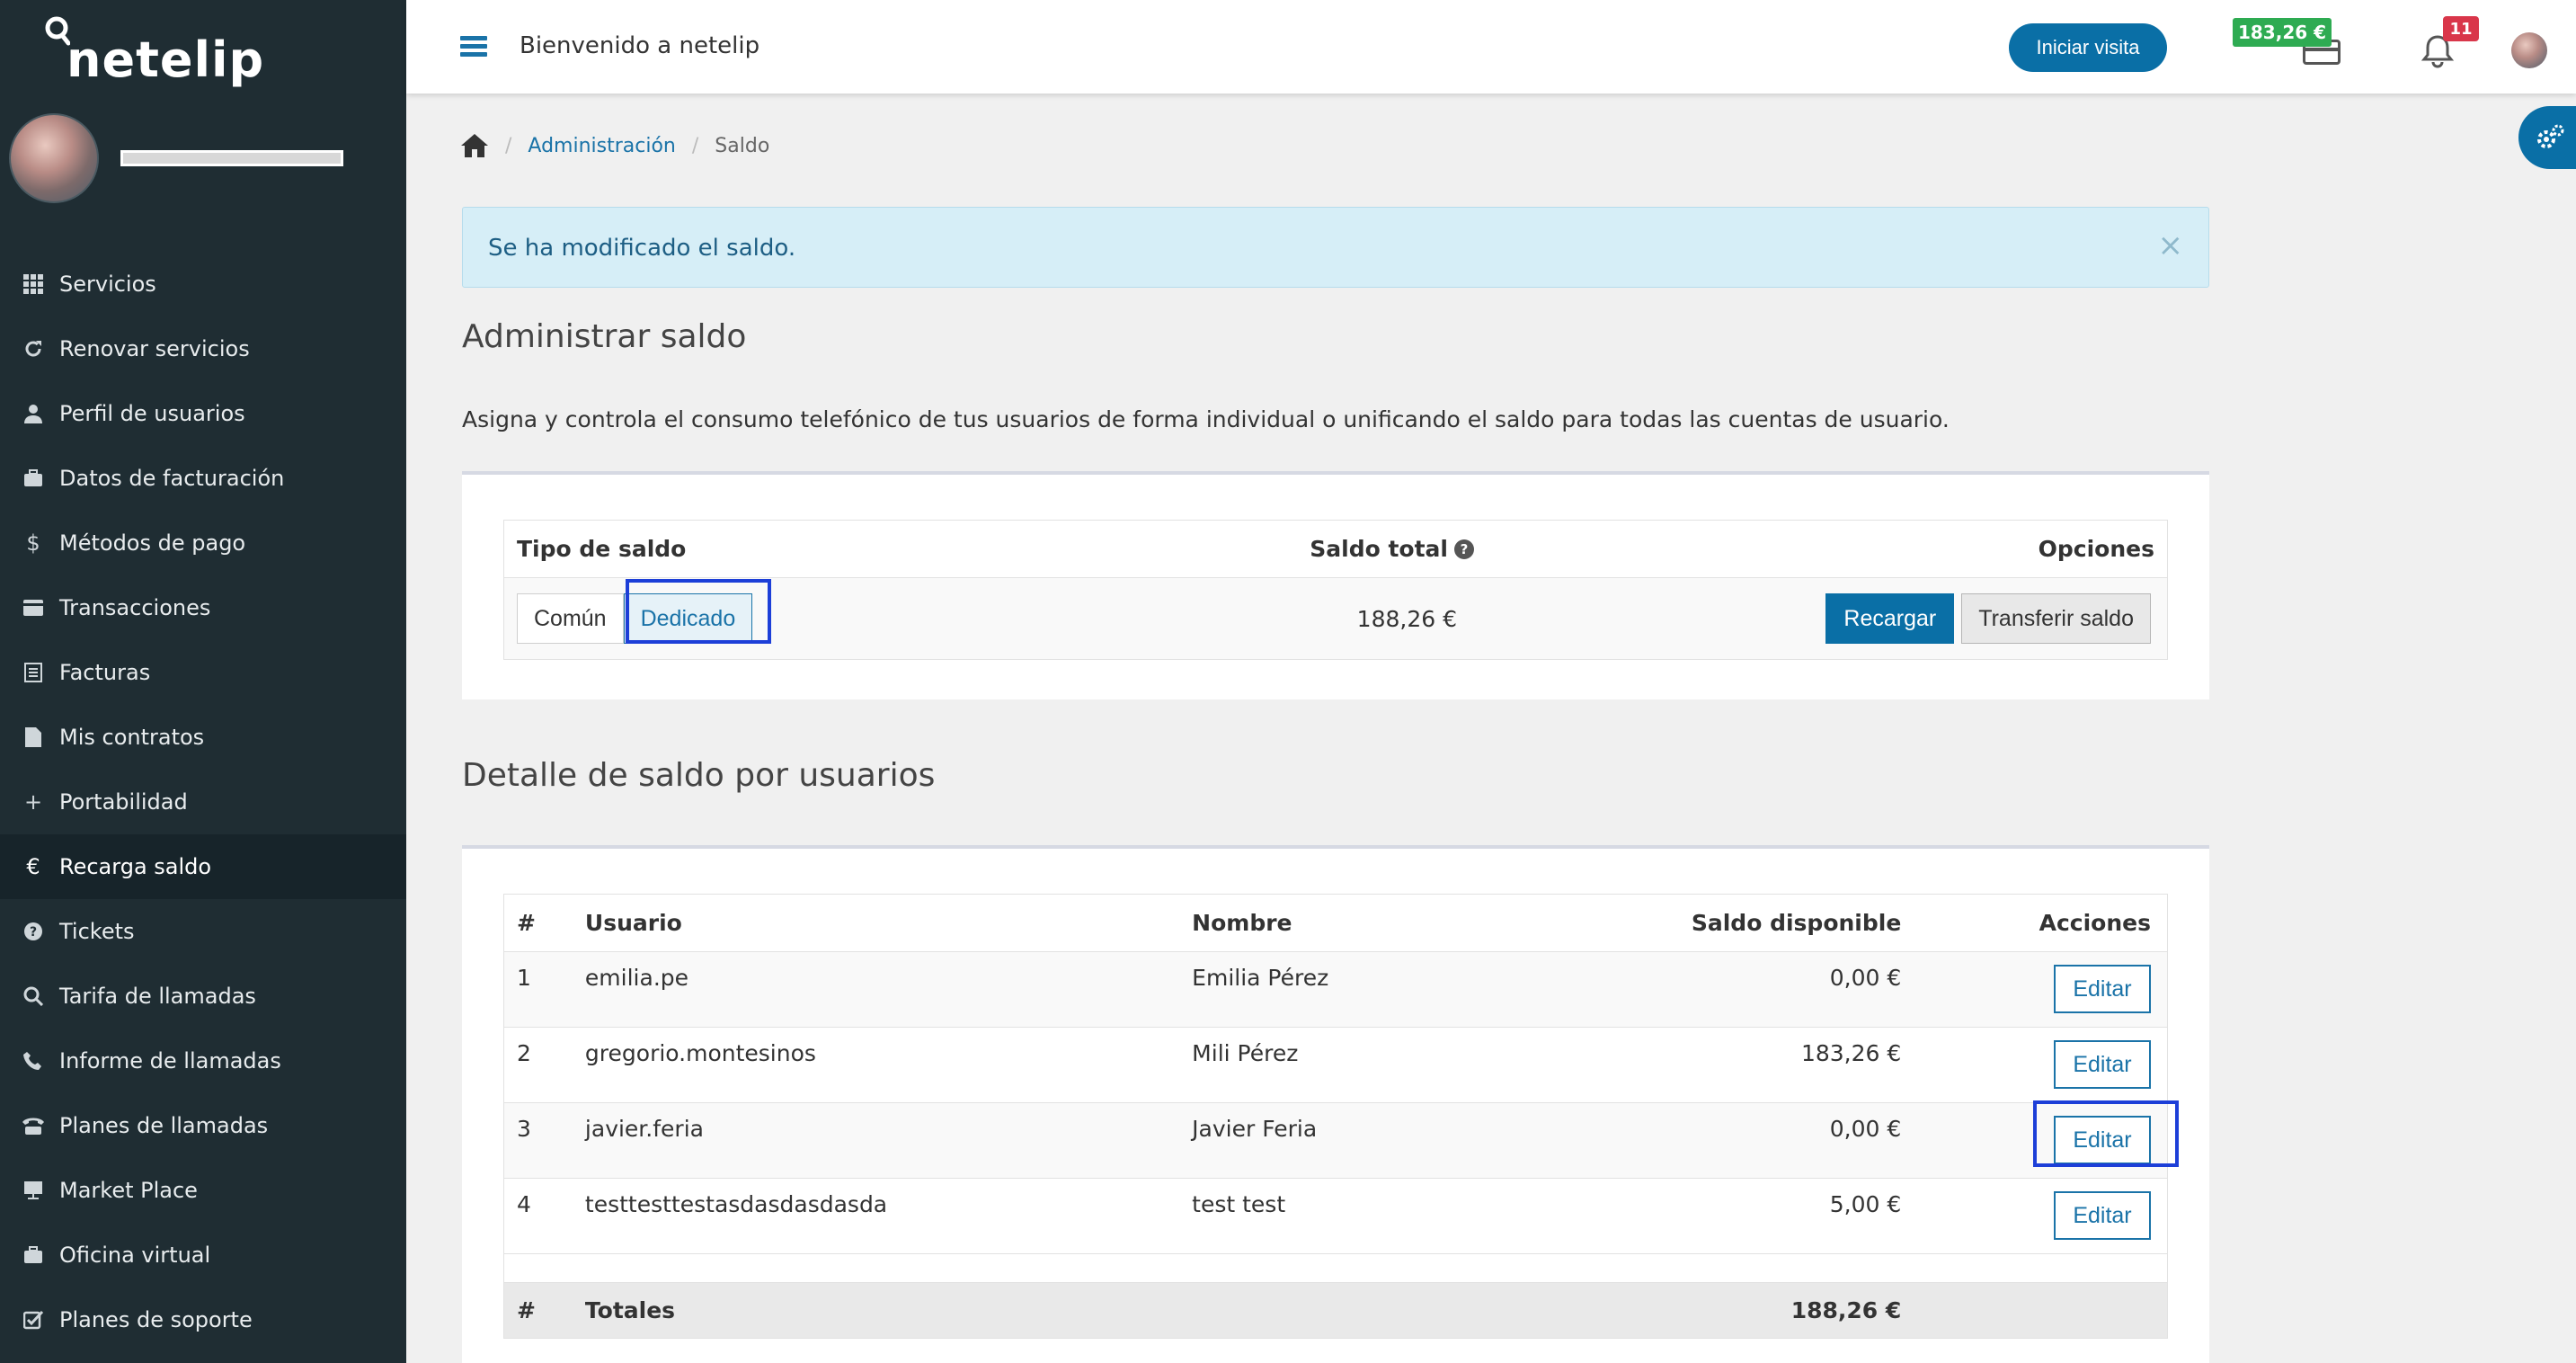 The width and height of the screenshot is (2576, 1363). What do you see at coordinates (644, 1129) in the screenshot?
I see `row-user: javier.feria` at bounding box center [644, 1129].